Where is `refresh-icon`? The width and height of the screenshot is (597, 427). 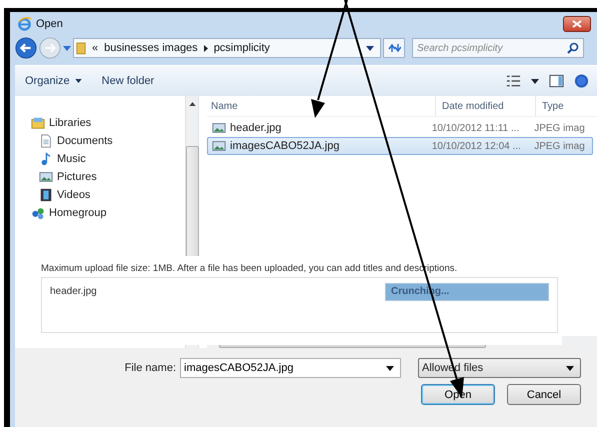
refresh-icon is located at coordinates (394, 48).